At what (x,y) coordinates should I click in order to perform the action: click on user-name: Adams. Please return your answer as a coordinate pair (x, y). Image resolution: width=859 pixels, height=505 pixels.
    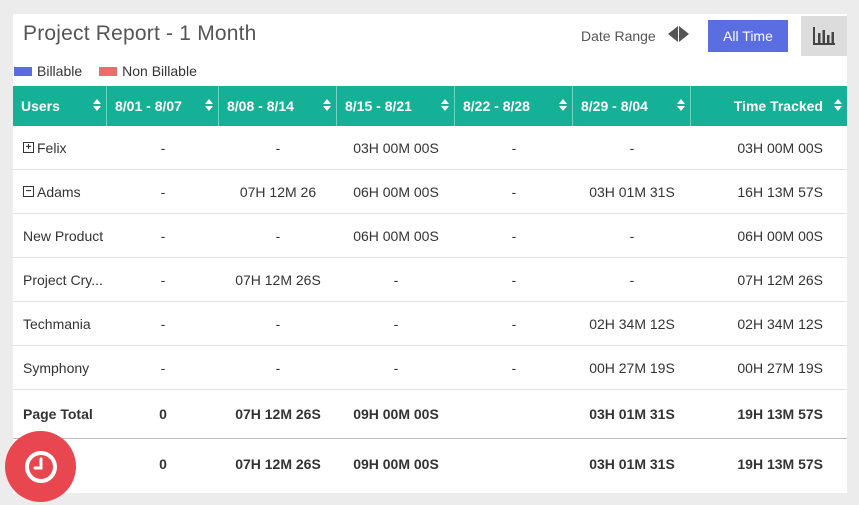
    Looking at the image, I should click on (59, 192).